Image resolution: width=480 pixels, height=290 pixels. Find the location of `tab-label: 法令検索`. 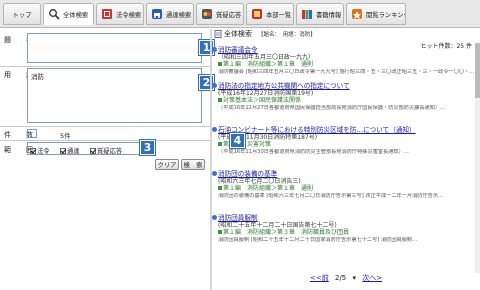

tab-label: 法令検索 is located at coordinates (129, 15).